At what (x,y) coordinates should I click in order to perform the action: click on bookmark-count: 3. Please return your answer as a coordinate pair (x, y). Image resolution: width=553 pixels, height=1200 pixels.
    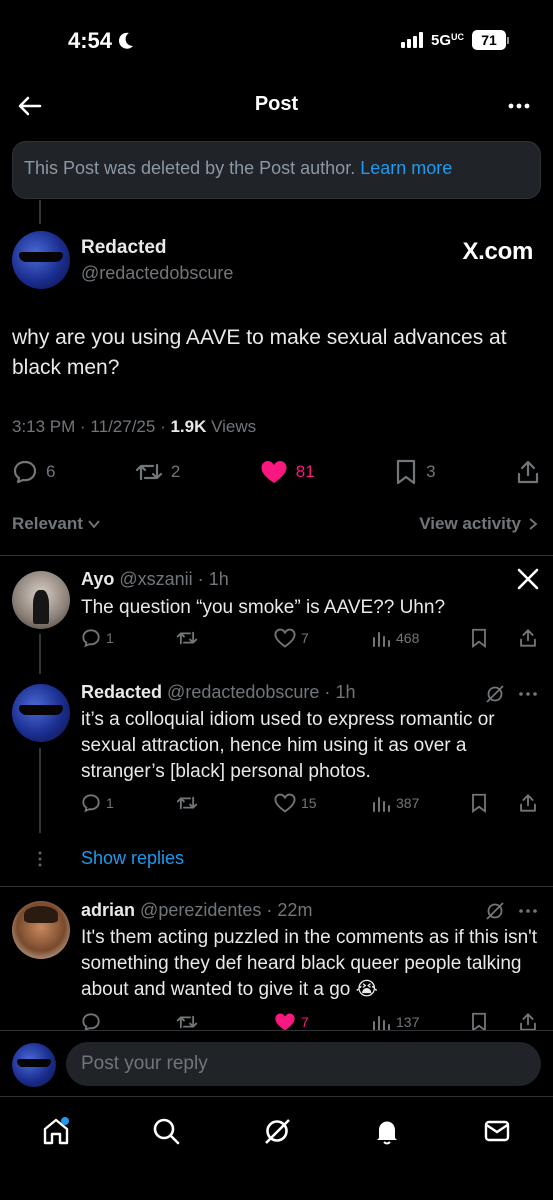
    Looking at the image, I should click on (431, 471).